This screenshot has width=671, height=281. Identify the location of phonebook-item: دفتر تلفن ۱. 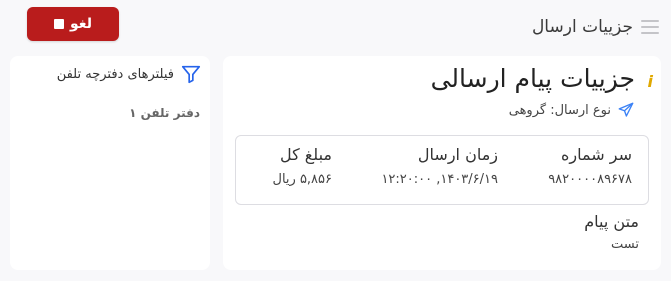
(164, 113).